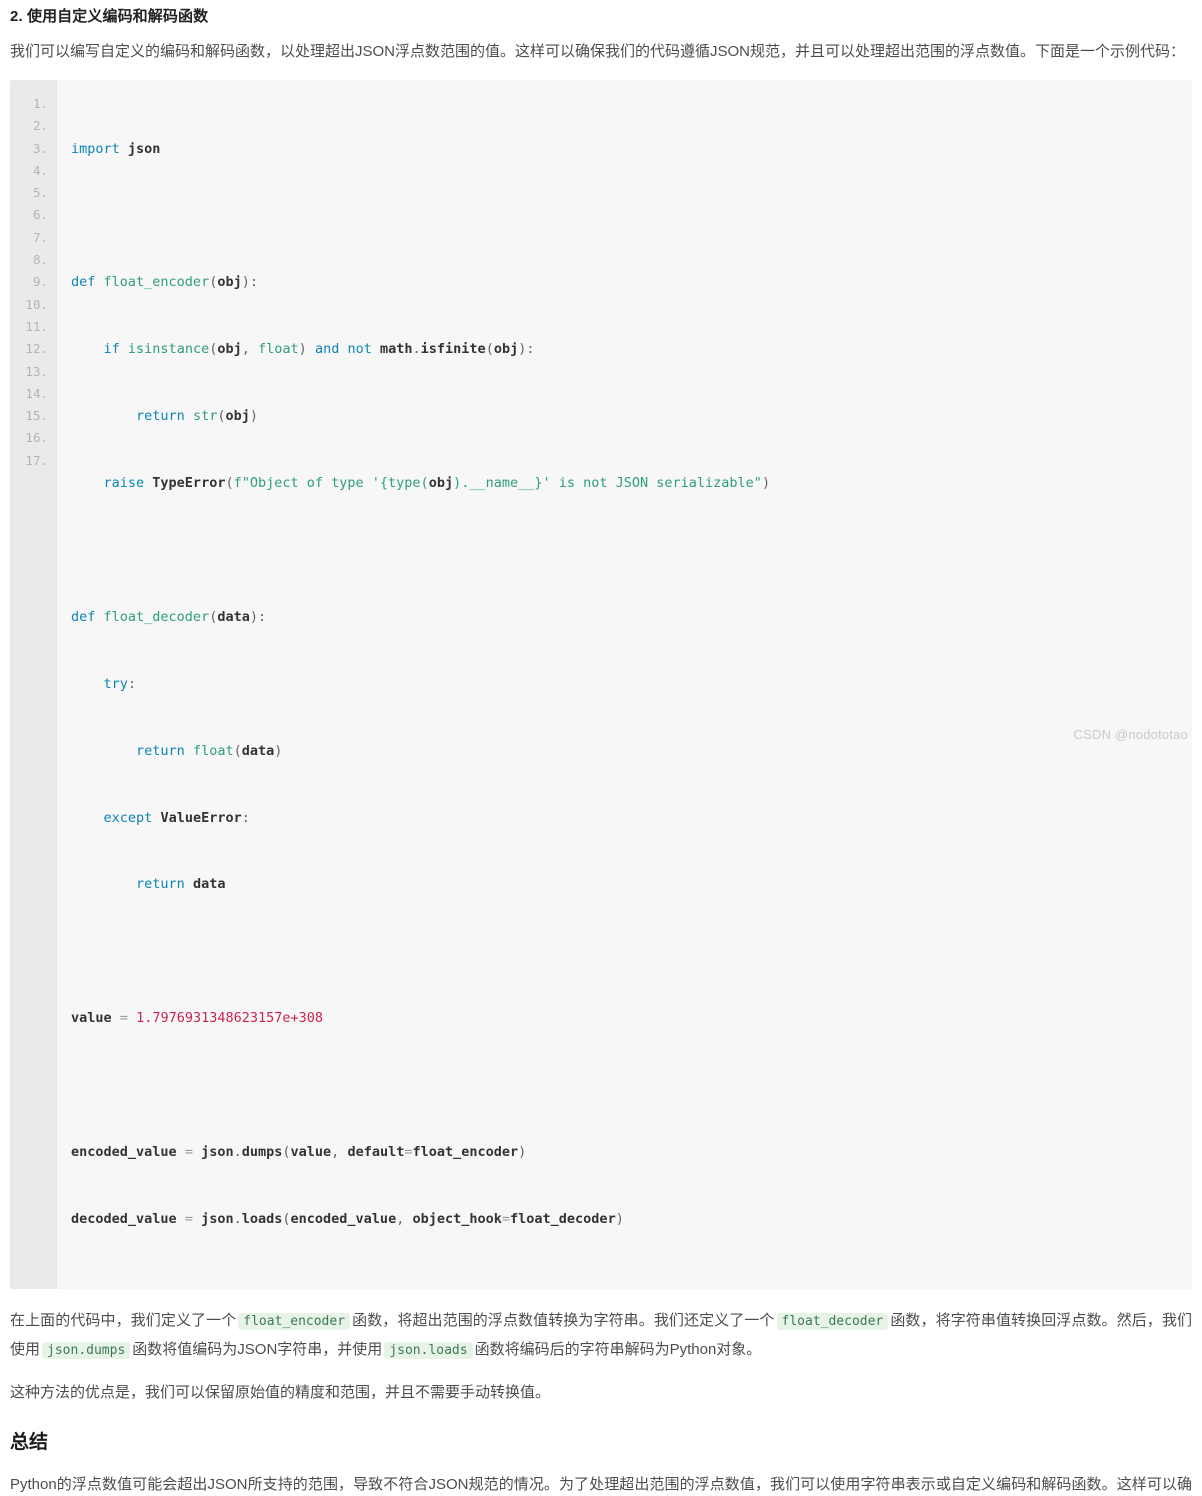 The height and width of the screenshot is (1496, 1202). I want to click on token-variable: float_decoder, so click(563, 1218).